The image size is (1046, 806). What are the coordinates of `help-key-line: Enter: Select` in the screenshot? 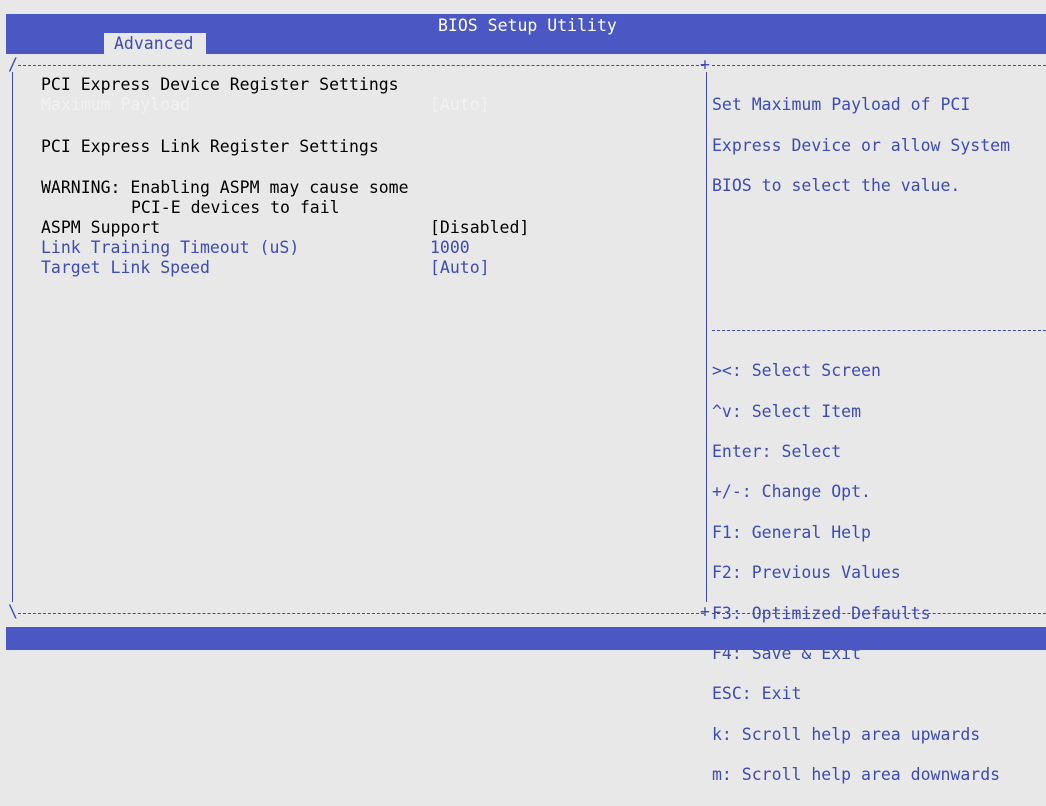 It's located at (777, 452).